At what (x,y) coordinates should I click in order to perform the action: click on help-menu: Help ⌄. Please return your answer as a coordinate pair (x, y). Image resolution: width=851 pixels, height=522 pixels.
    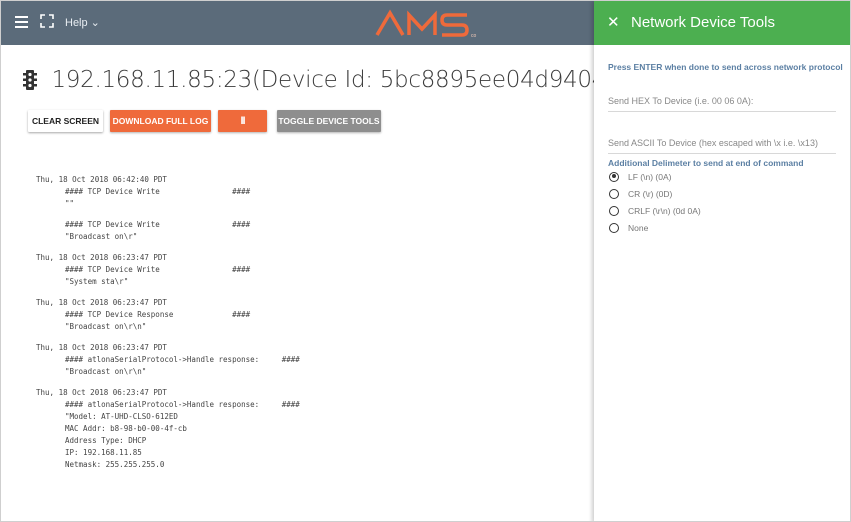
    Looking at the image, I should click on (82, 22).